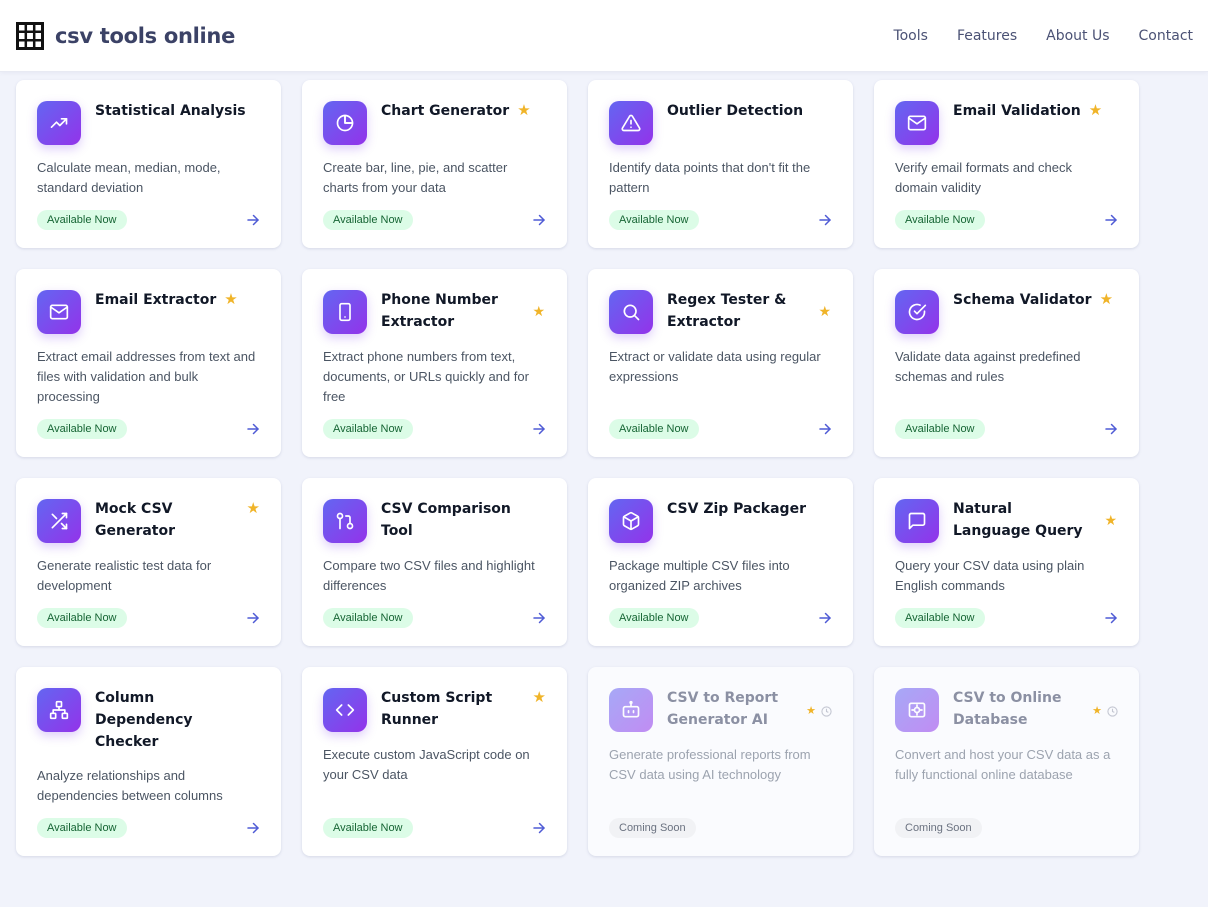 The height and width of the screenshot is (907, 1208). What do you see at coordinates (631, 521) in the screenshot?
I see `package-icon` at bounding box center [631, 521].